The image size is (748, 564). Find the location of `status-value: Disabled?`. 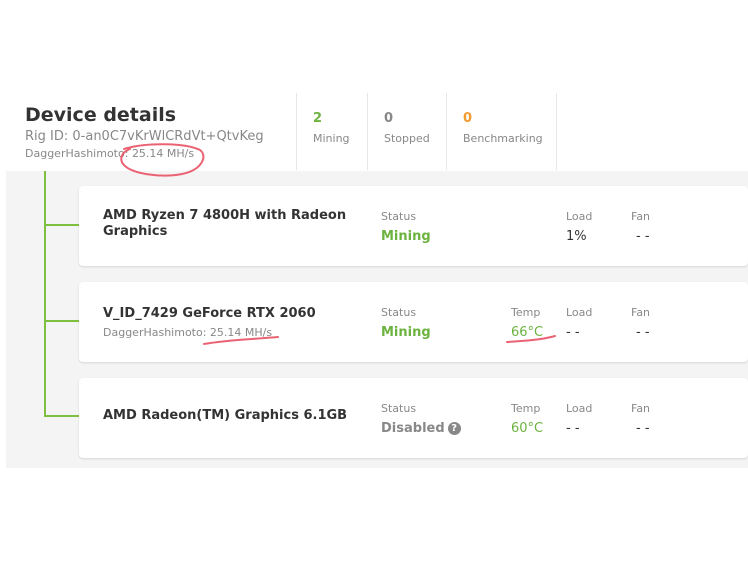

status-value: Disabled? is located at coordinates (421, 428).